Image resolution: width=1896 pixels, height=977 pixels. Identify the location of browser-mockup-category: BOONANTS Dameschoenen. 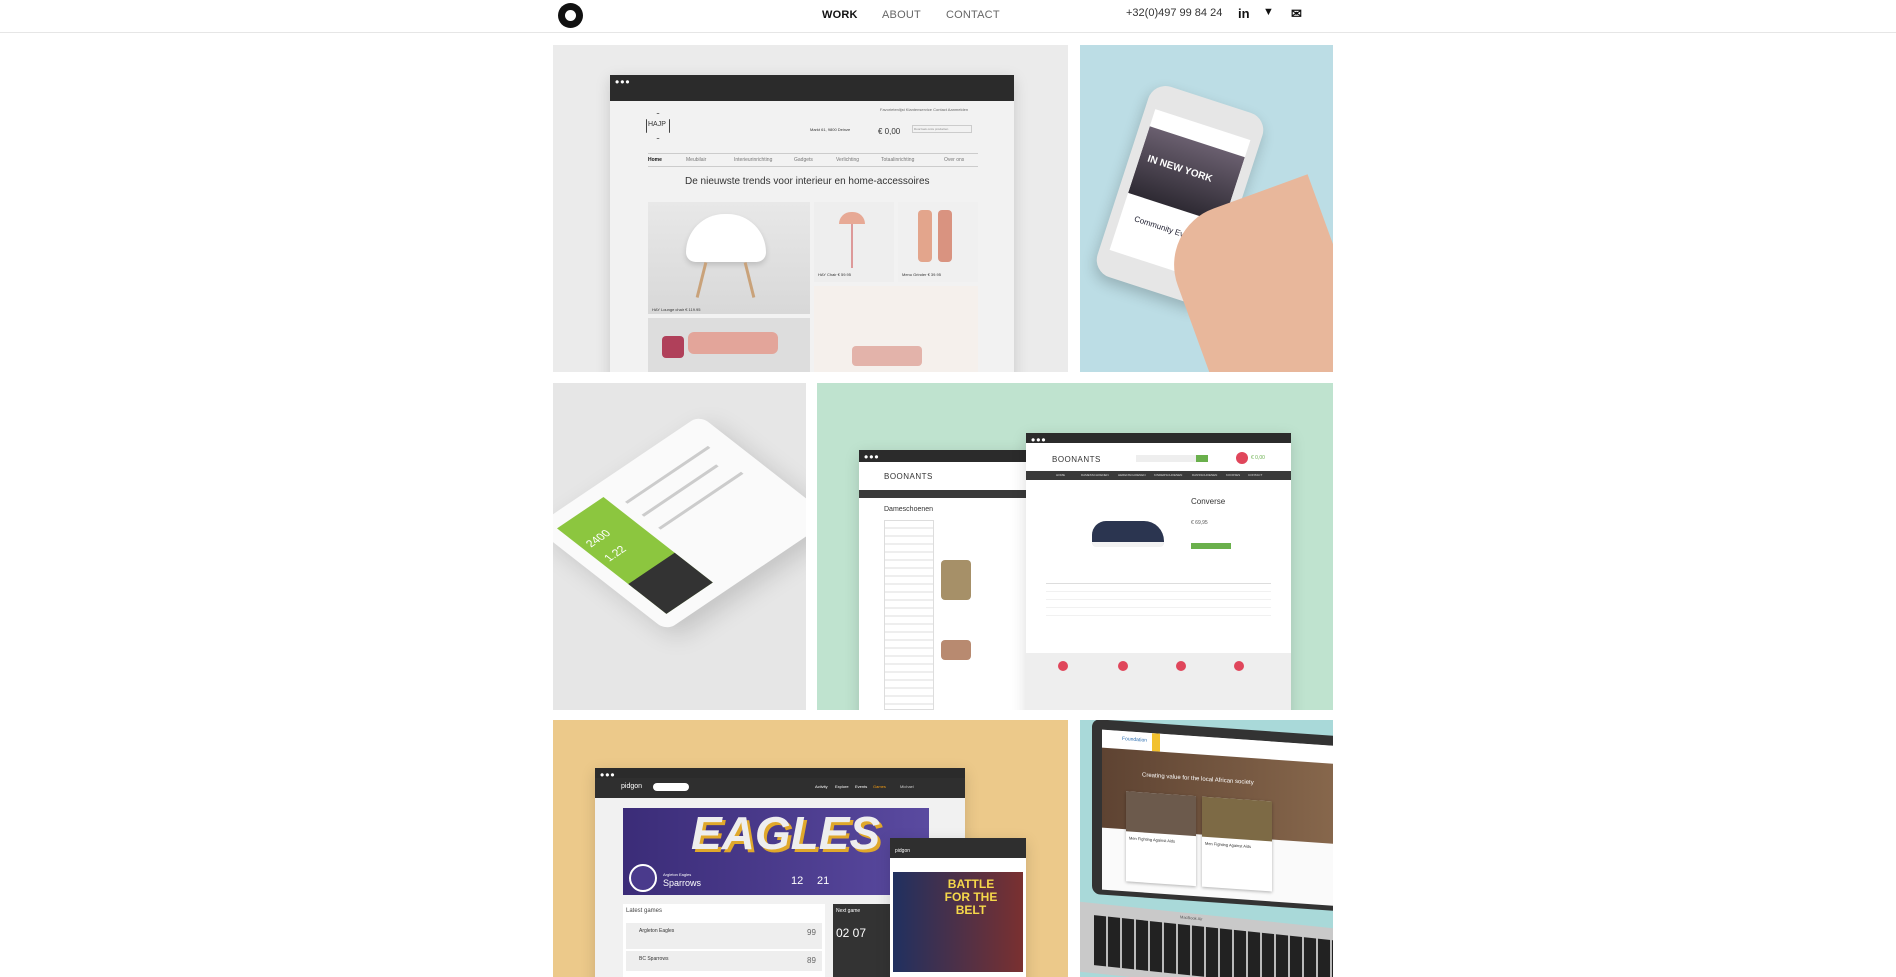
(949, 580).